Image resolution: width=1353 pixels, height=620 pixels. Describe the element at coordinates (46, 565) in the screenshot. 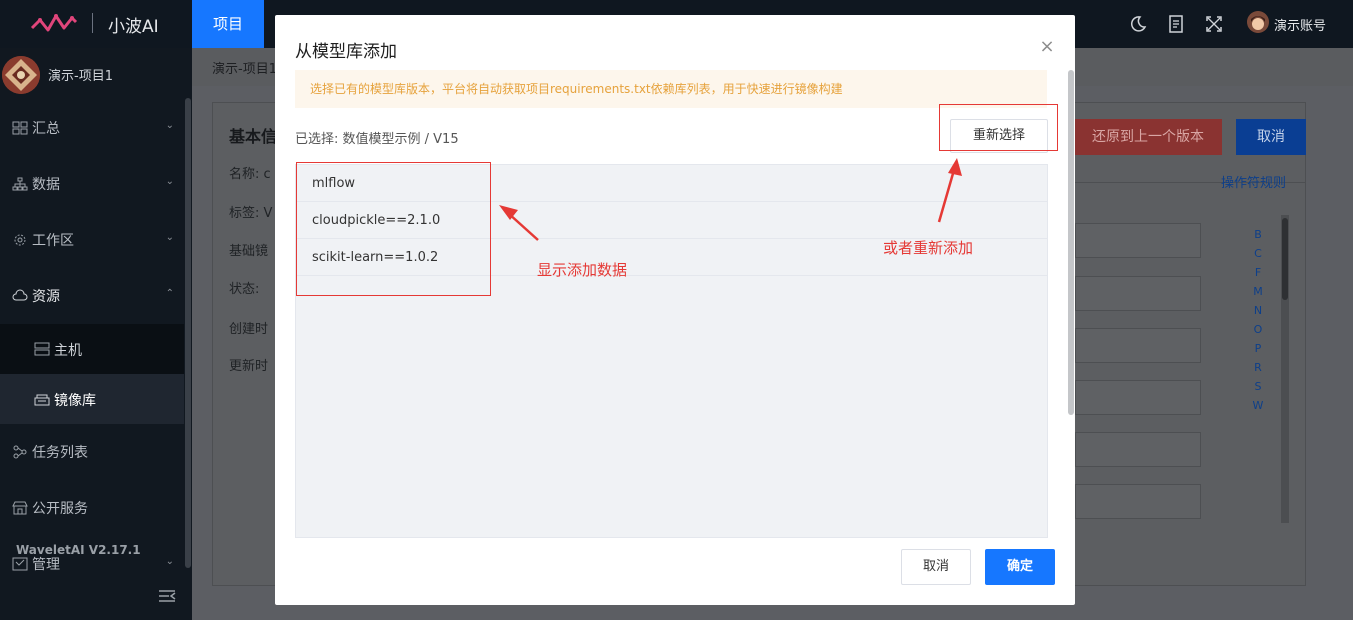

I see `sidebar-item-label: 管理` at that location.